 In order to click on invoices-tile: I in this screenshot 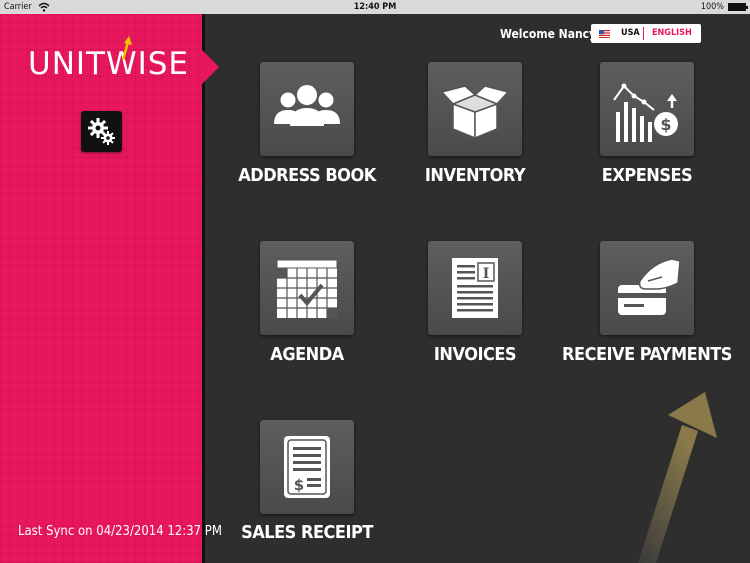, I will do `click(475, 288)`.